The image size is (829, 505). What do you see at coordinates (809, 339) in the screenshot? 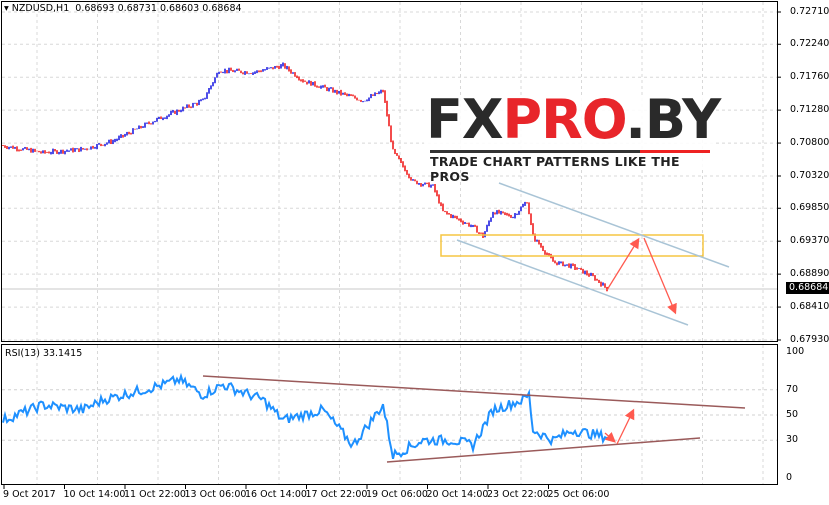
I see `price-label: 0.67930` at bounding box center [809, 339].